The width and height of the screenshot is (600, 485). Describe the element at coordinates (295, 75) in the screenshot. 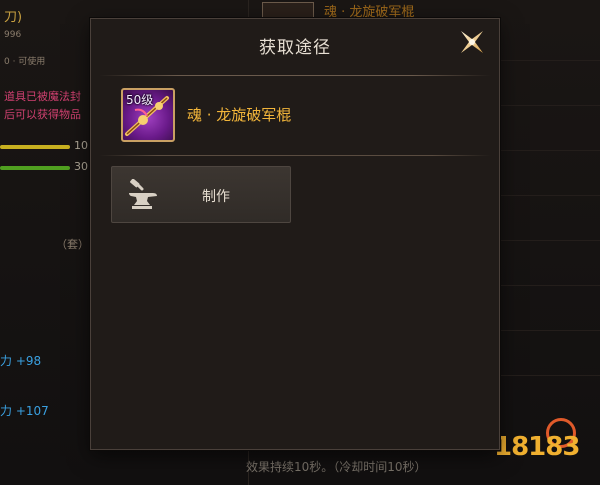

I see `header-divider` at that location.